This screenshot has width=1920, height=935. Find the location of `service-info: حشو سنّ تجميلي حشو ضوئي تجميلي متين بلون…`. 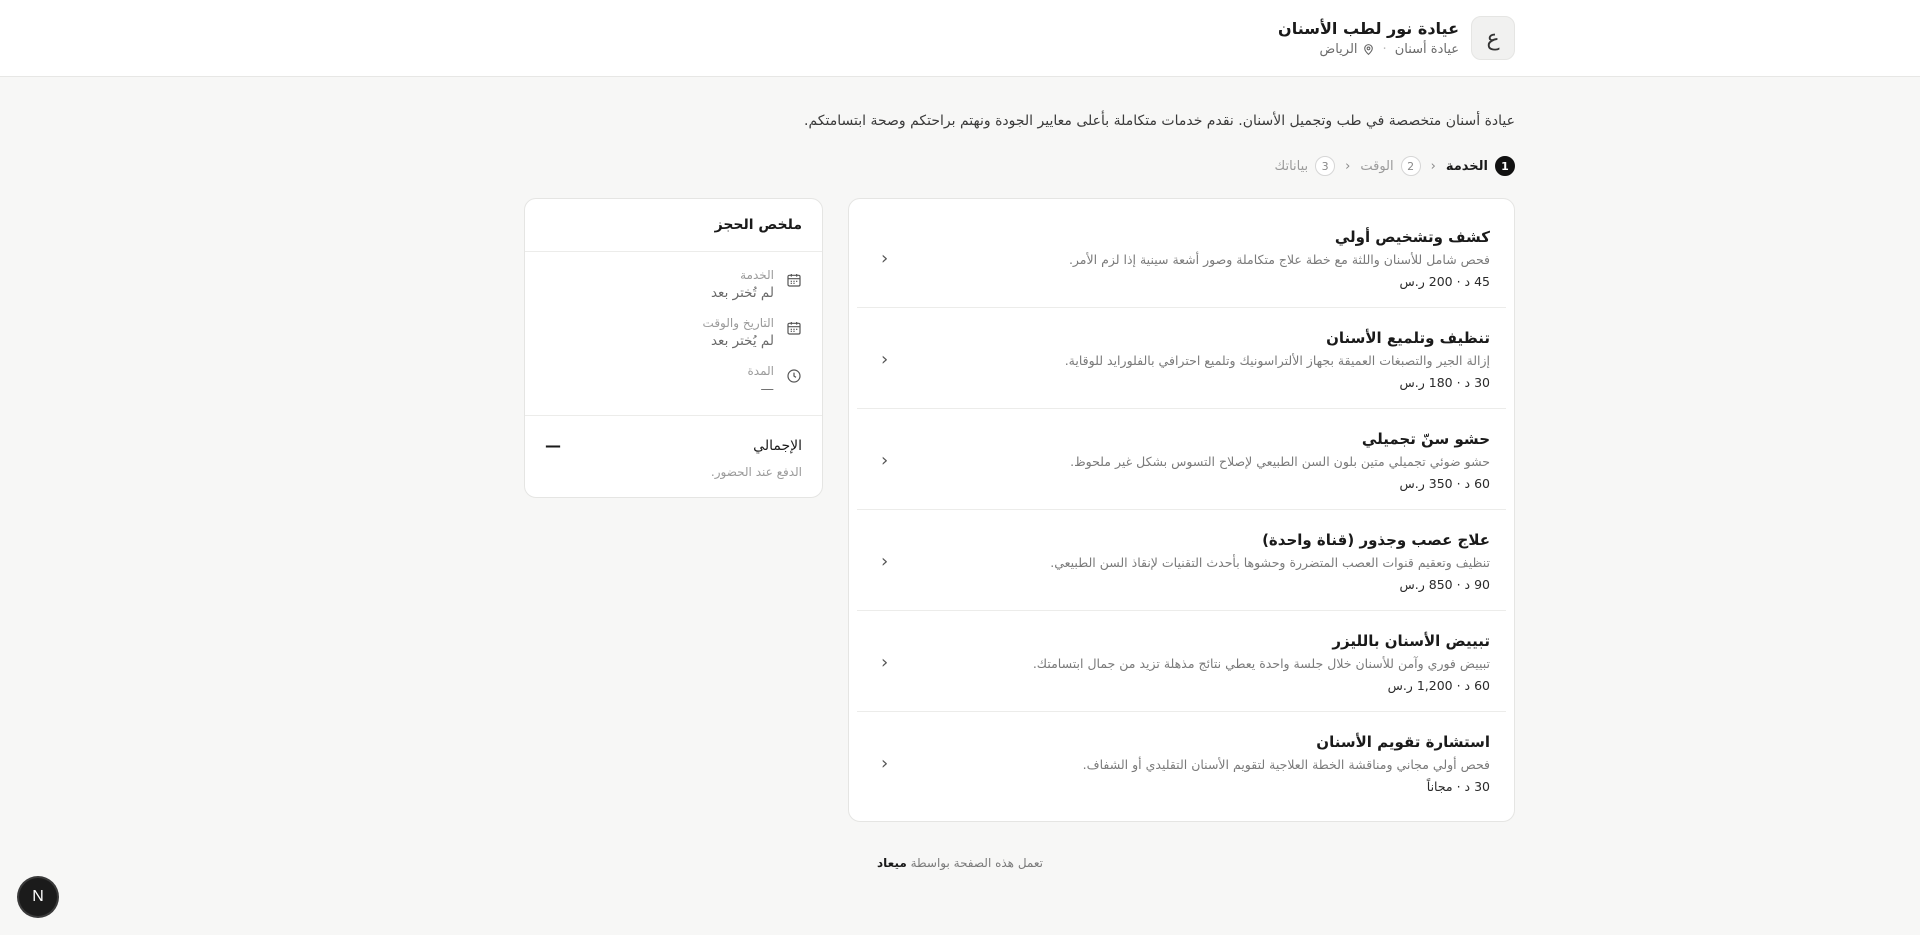

service-info: حشو سنّ تجميلي حشو ضوئي تجميلي متين بلون… is located at coordinates (1280, 460).